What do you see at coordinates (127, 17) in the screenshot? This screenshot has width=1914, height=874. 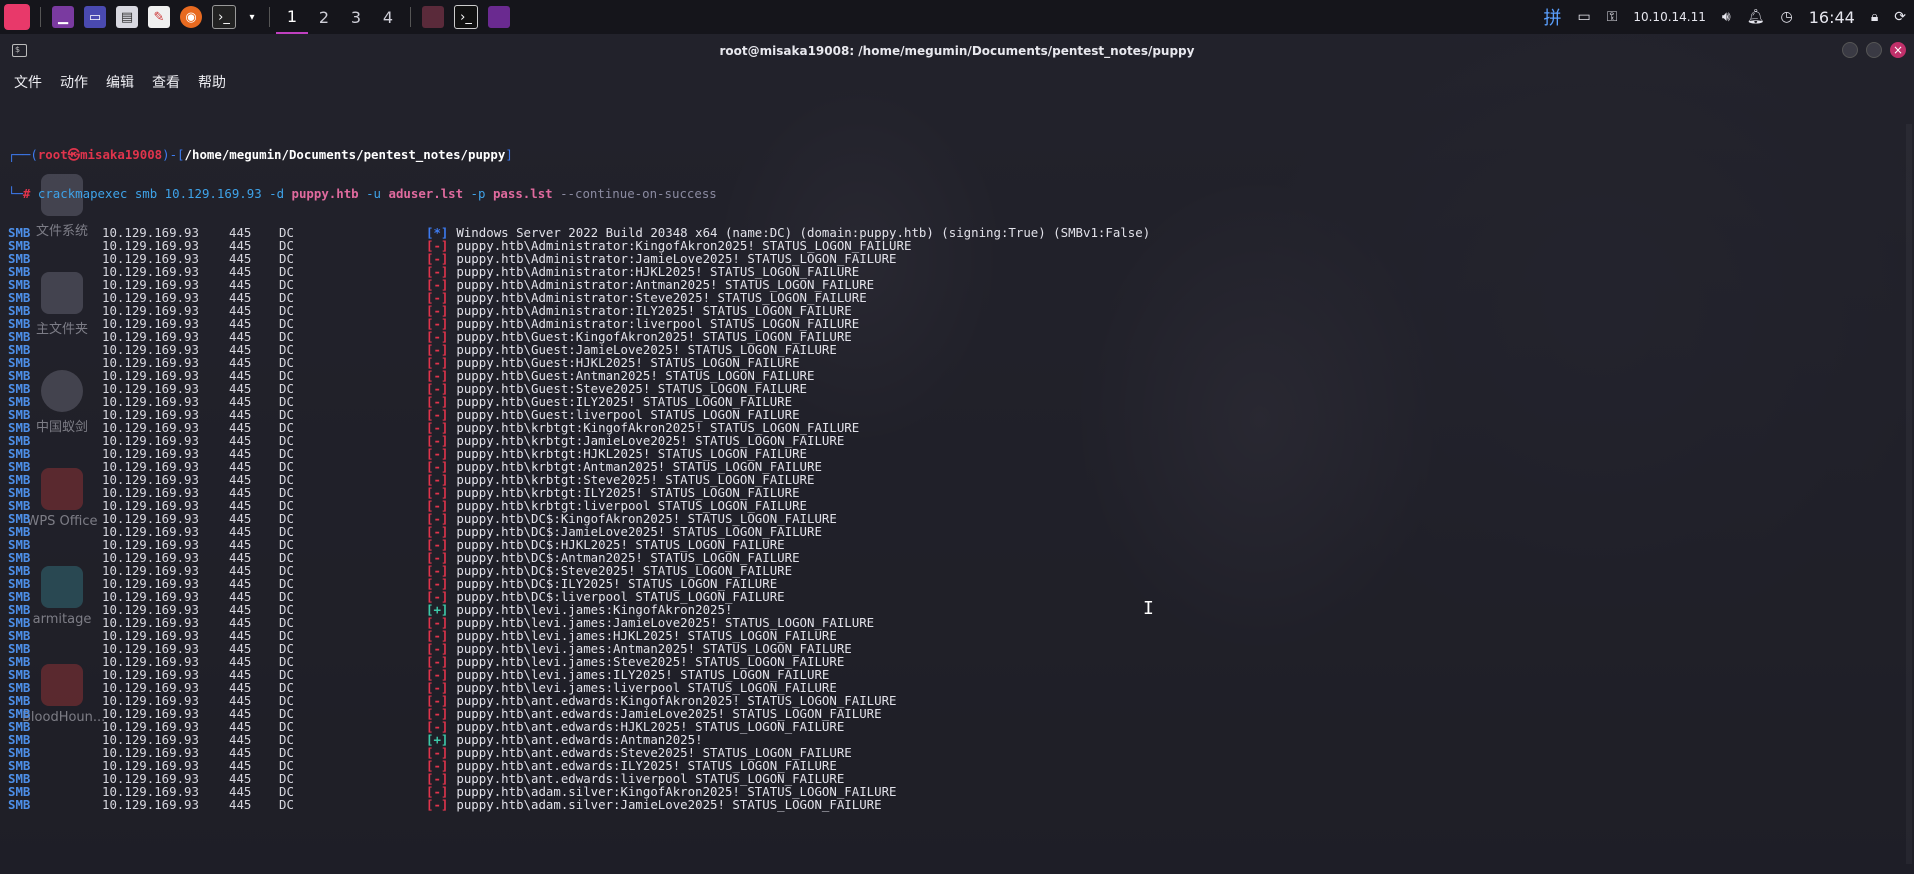 I see `file-manager-icon: ▤` at bounding box center [127, 17].